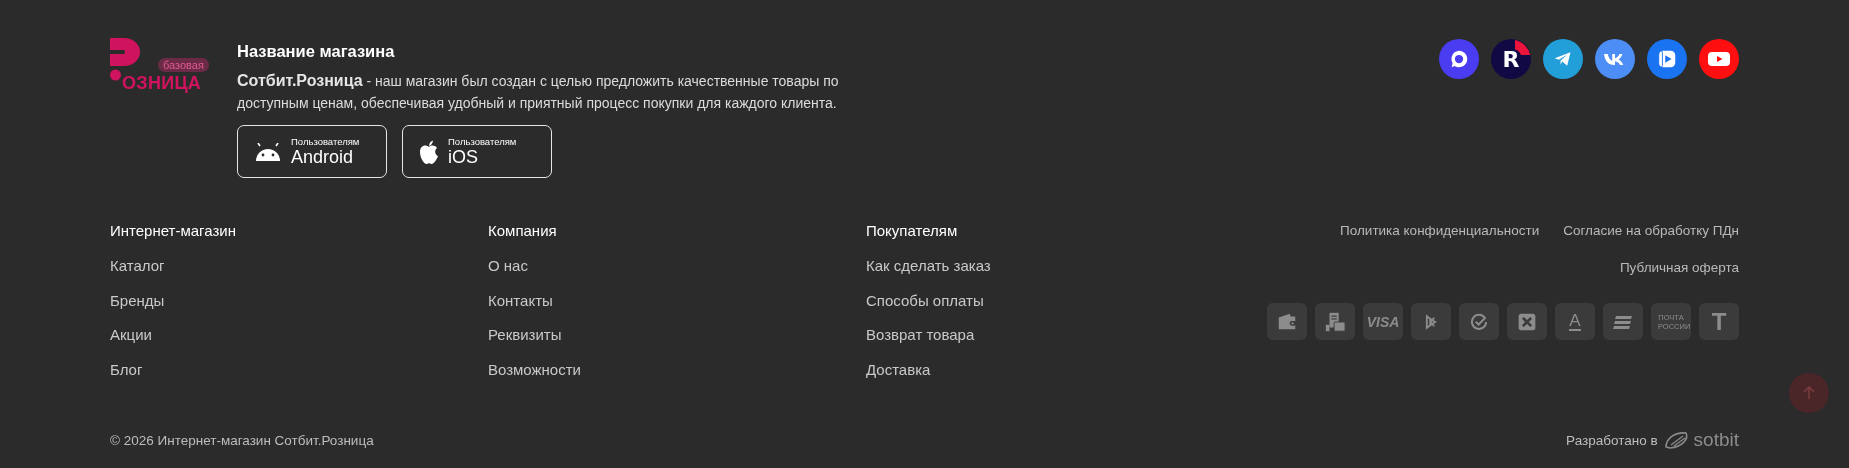  Describe the element at coordinates (898, 369) in the screenshot. I see `footer-link: Доставка` at that location.